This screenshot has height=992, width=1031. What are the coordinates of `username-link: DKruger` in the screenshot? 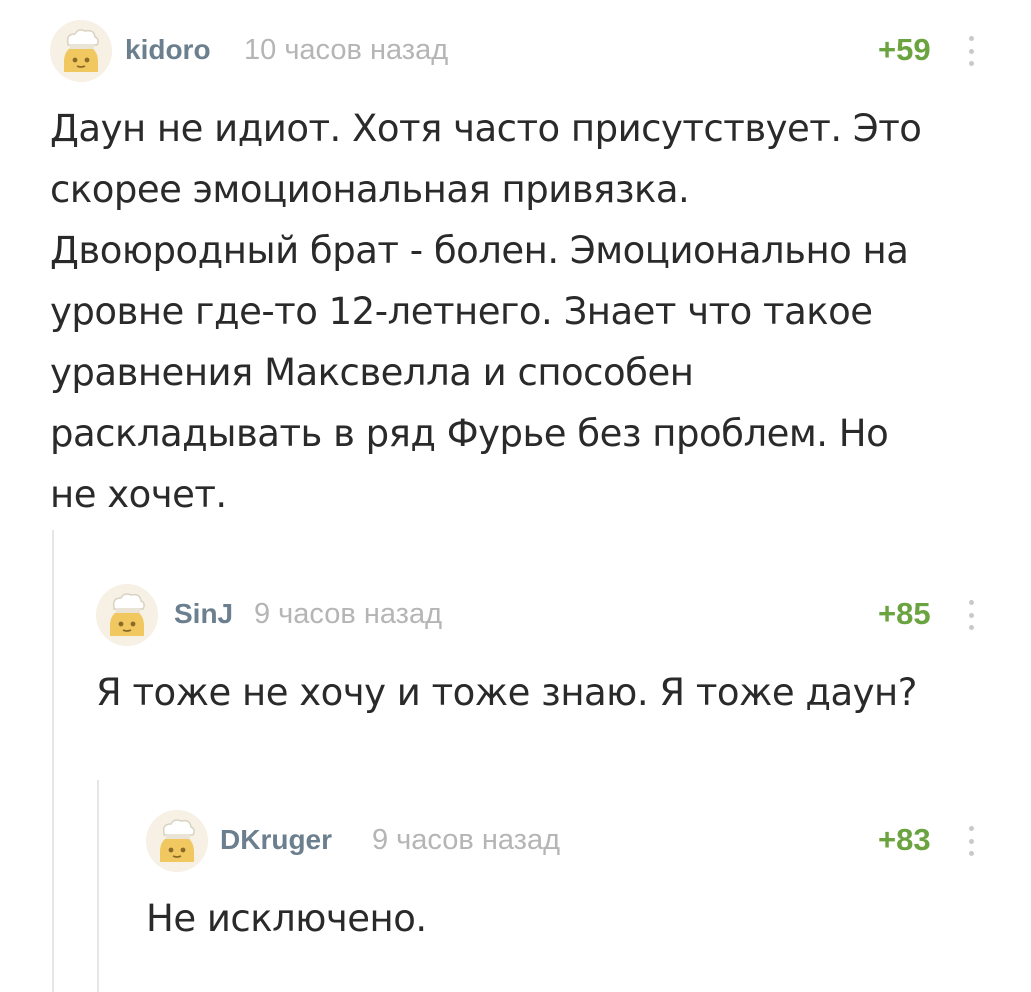 It's located at (276, 840).